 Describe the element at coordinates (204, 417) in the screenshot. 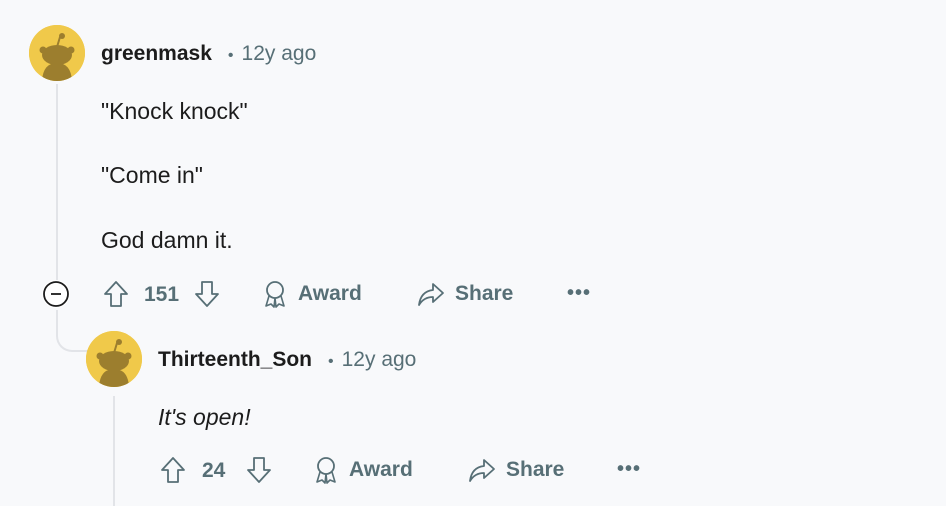

I see `comment-paragraph: It's open!` at that location.